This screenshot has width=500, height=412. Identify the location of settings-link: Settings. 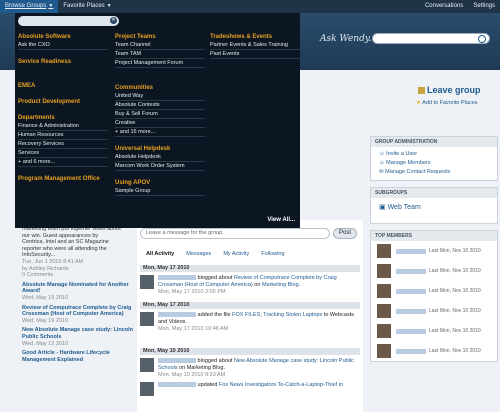
(484, 6).